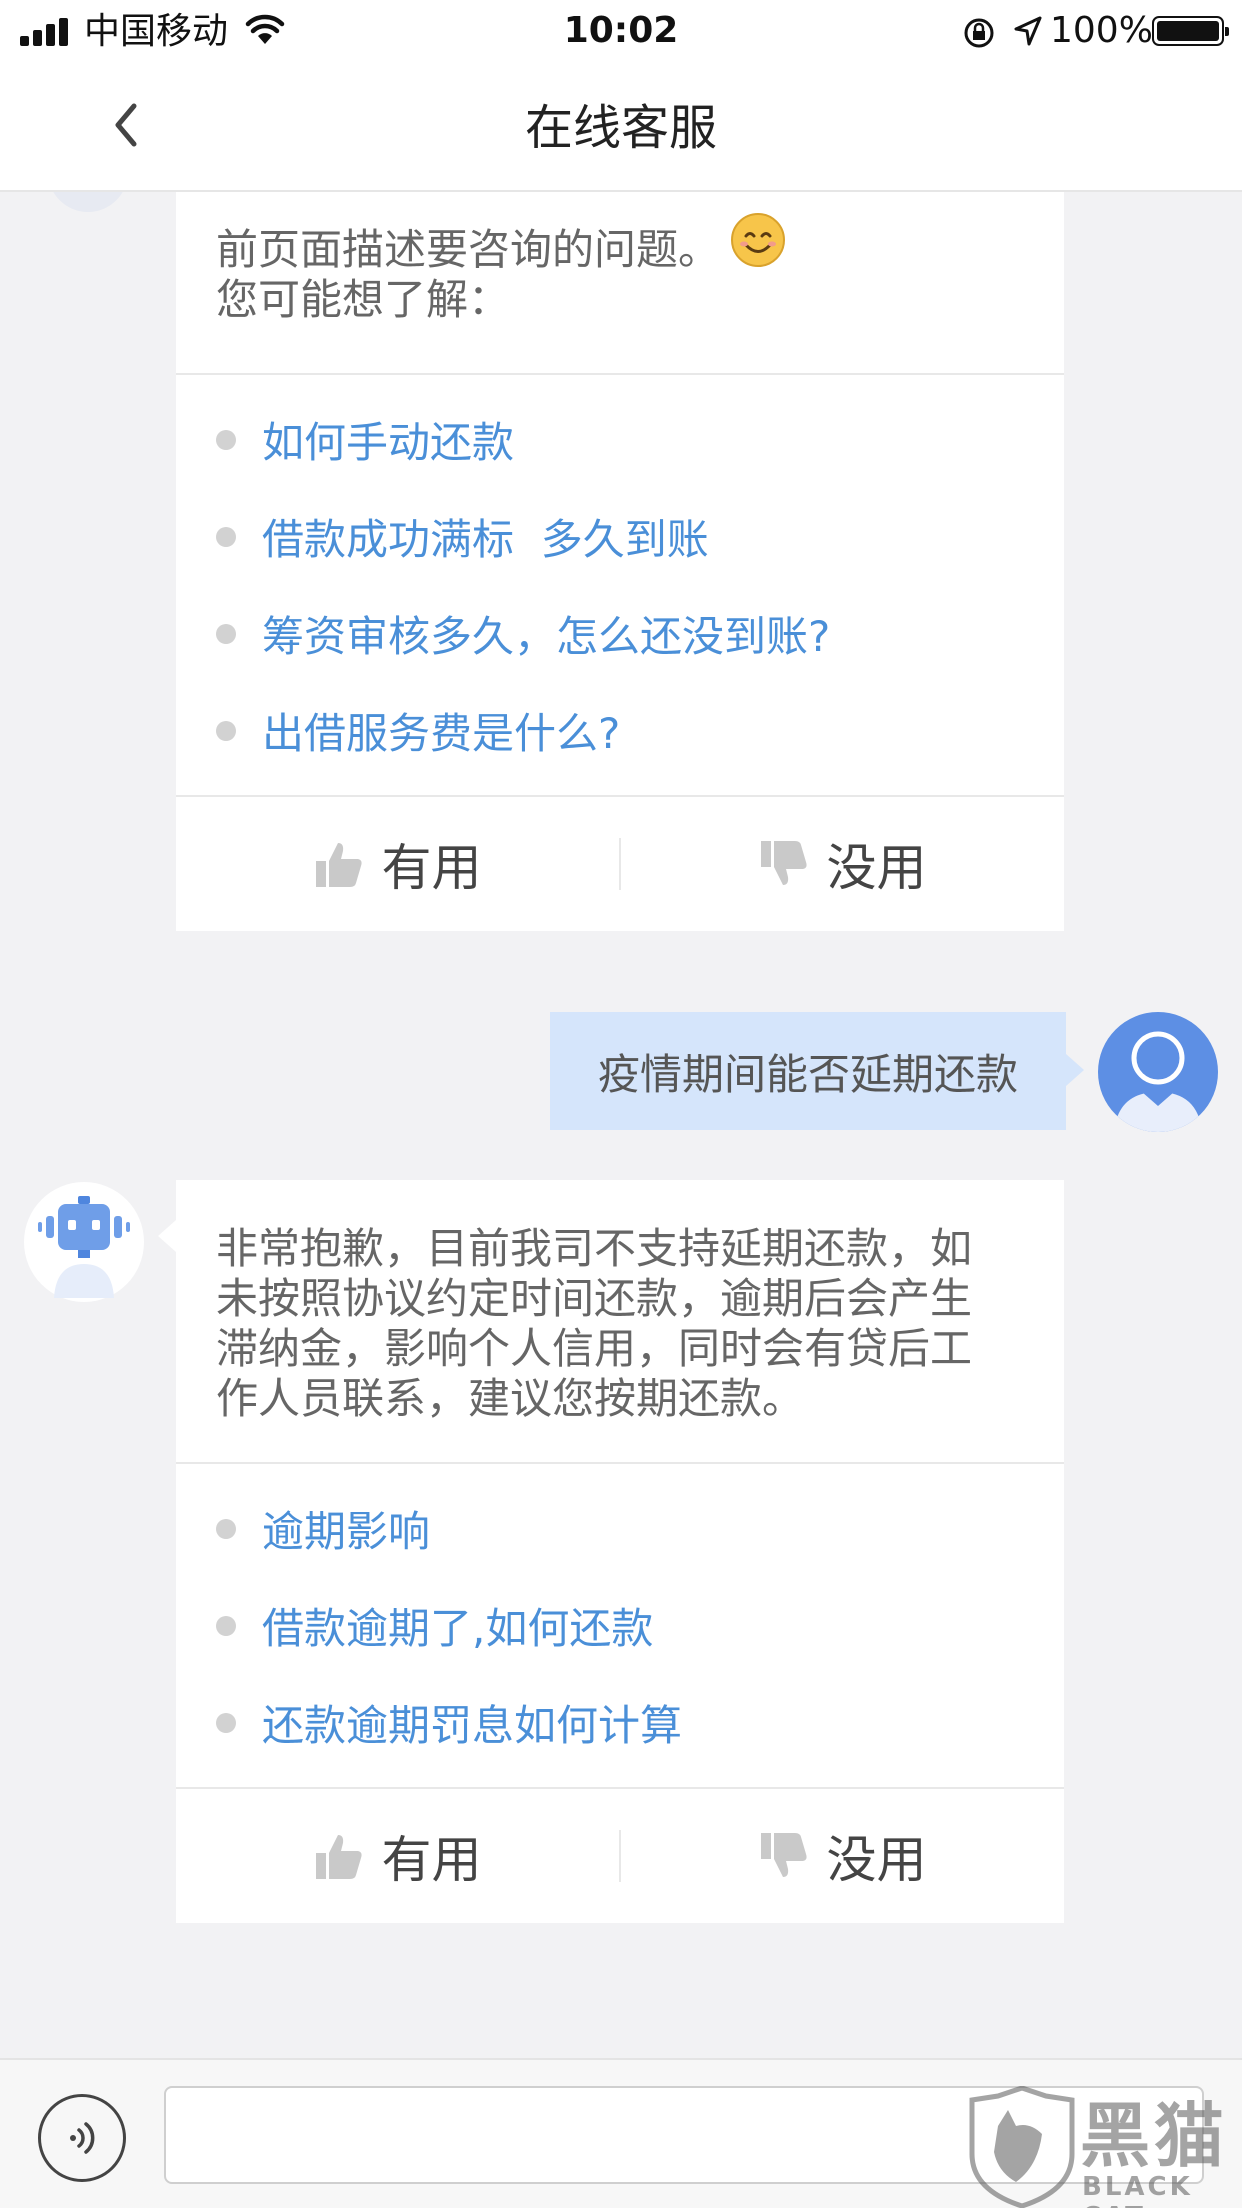 The height and width of the screenshot is (2208, 1242). I want to click on bot-message-line: 前页面描述要咨询的问题。, so click(468, 249).